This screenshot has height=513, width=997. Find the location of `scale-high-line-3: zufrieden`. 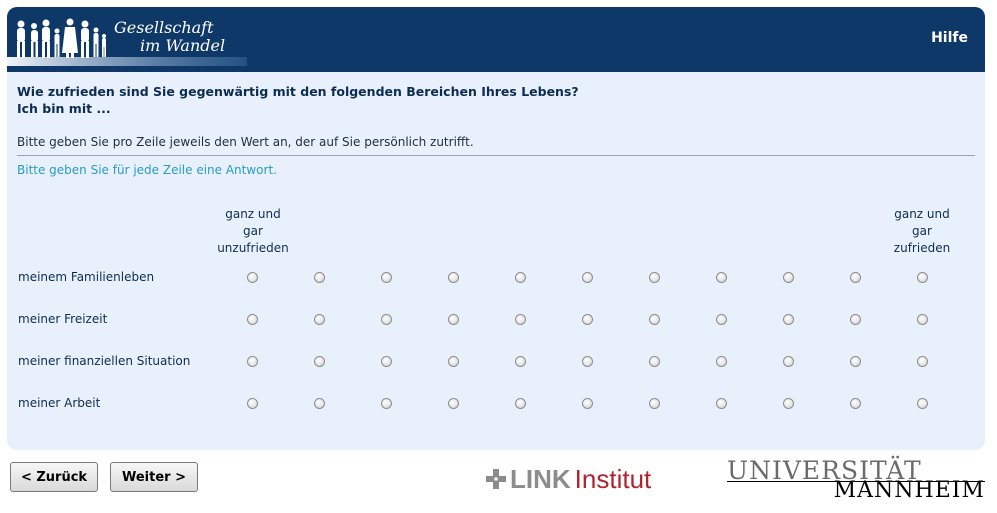

scale-high-line-3: zufrieden is located at coordinates (922, 248).